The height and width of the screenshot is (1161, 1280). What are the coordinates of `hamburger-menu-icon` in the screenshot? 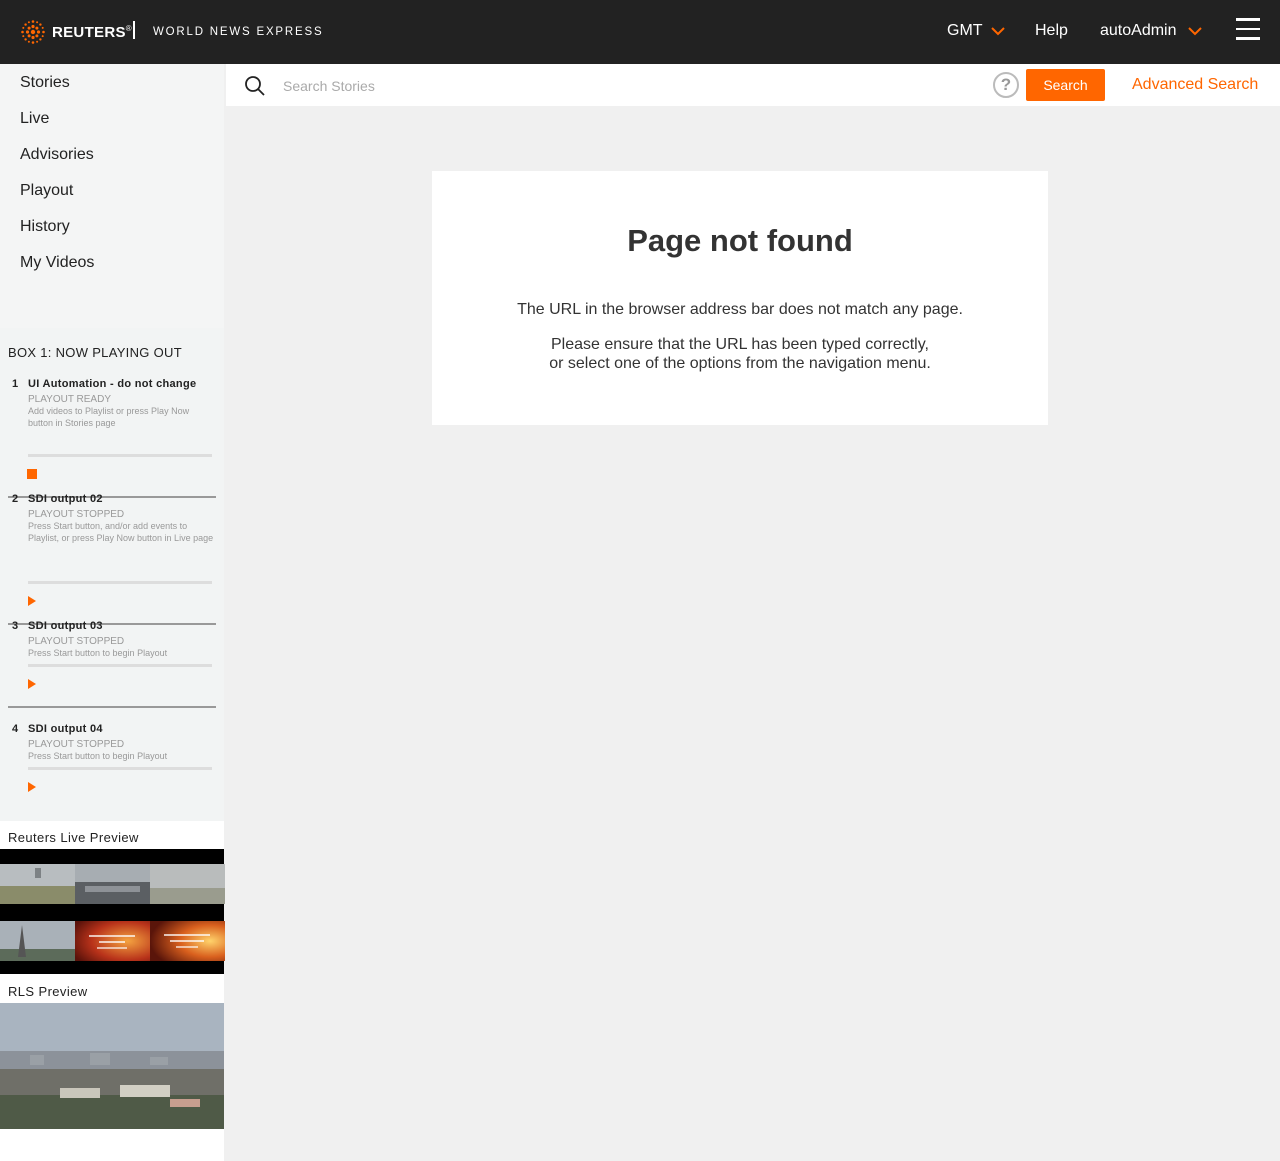 It's located at (1248, 30).